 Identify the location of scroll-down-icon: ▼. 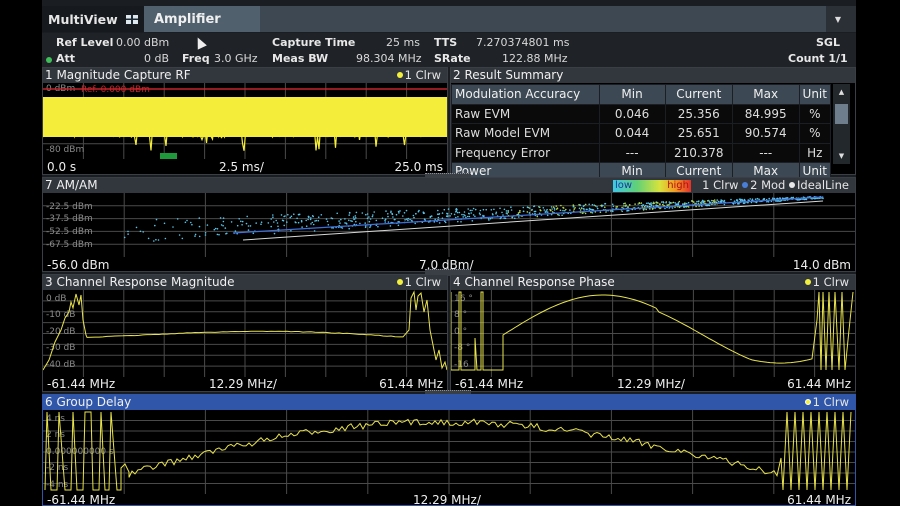
(841, 156).